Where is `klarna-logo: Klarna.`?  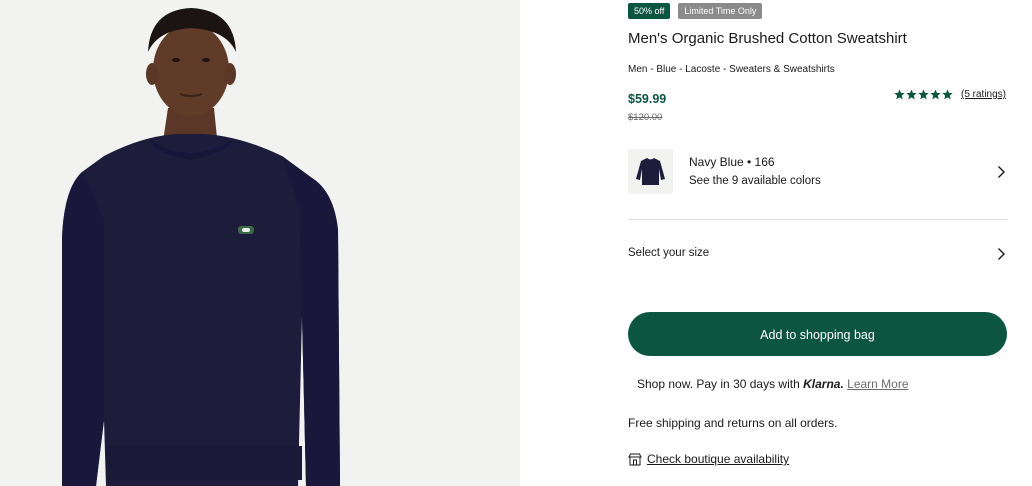
klarna-logo: Klarna. is located at coordinates (823, 384).